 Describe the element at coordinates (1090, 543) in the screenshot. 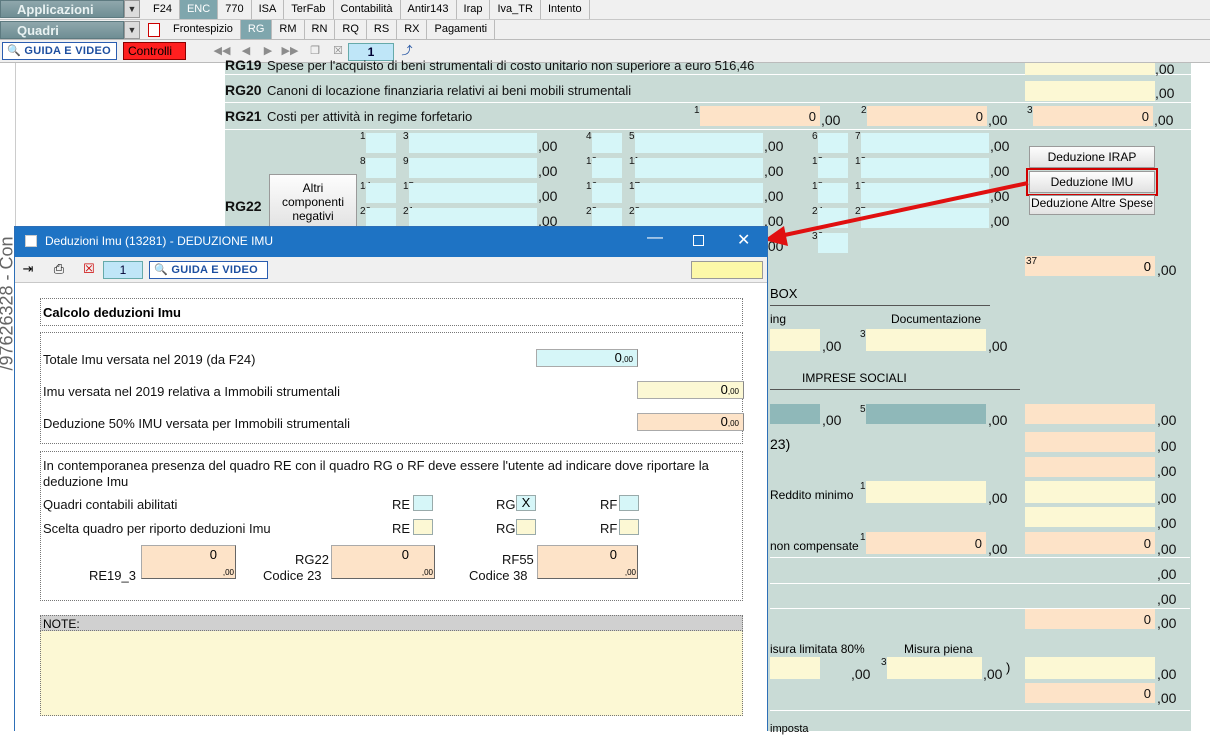

I see `noncomp-field-2: 0` at that location.